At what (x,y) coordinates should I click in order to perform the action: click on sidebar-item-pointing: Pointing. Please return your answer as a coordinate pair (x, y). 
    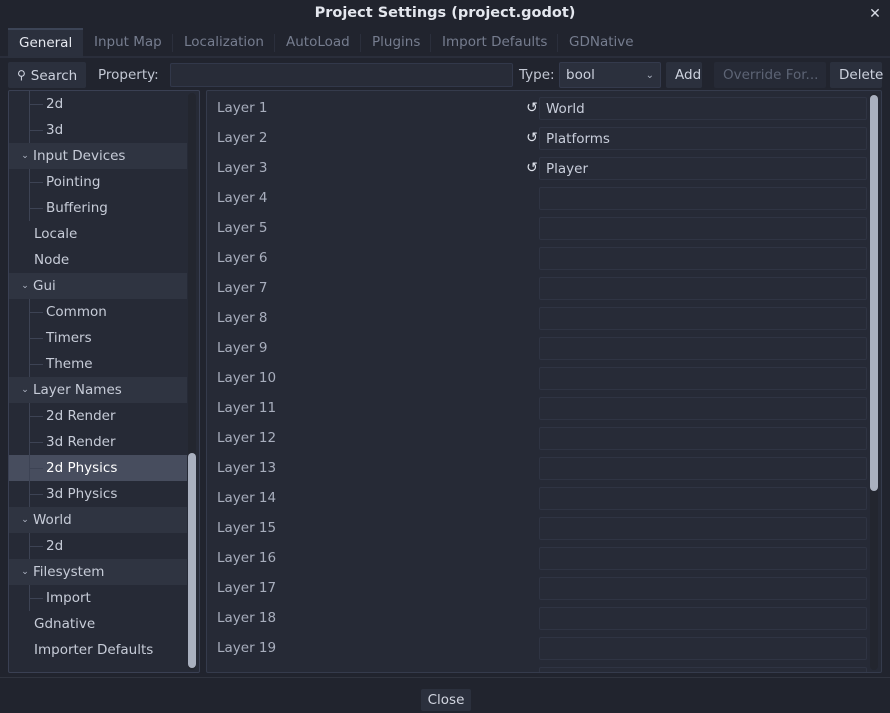
    Looking at the image, I should click on (98, 182).